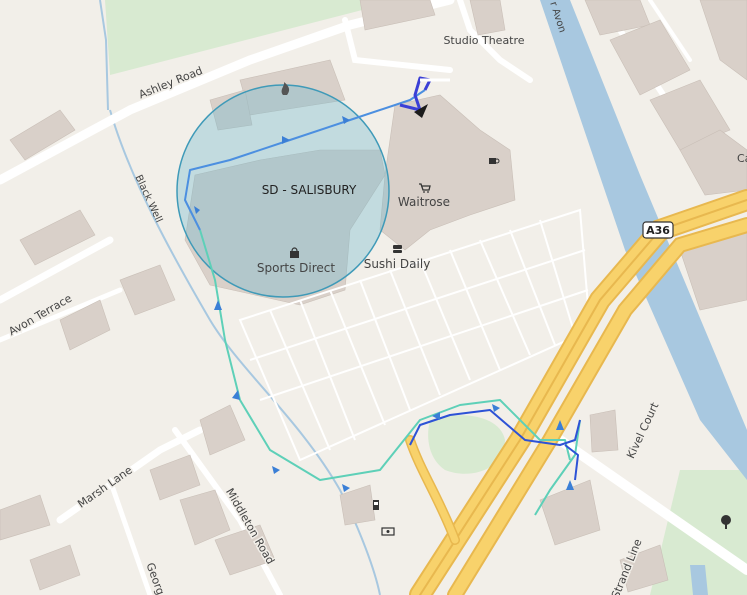 The height and width of the screenshot is (595, 747). What do you see at coordinates (424, 202) in the screenshot?
I see `waitrose-label: Waitrose` at bounding box center [424, 202].